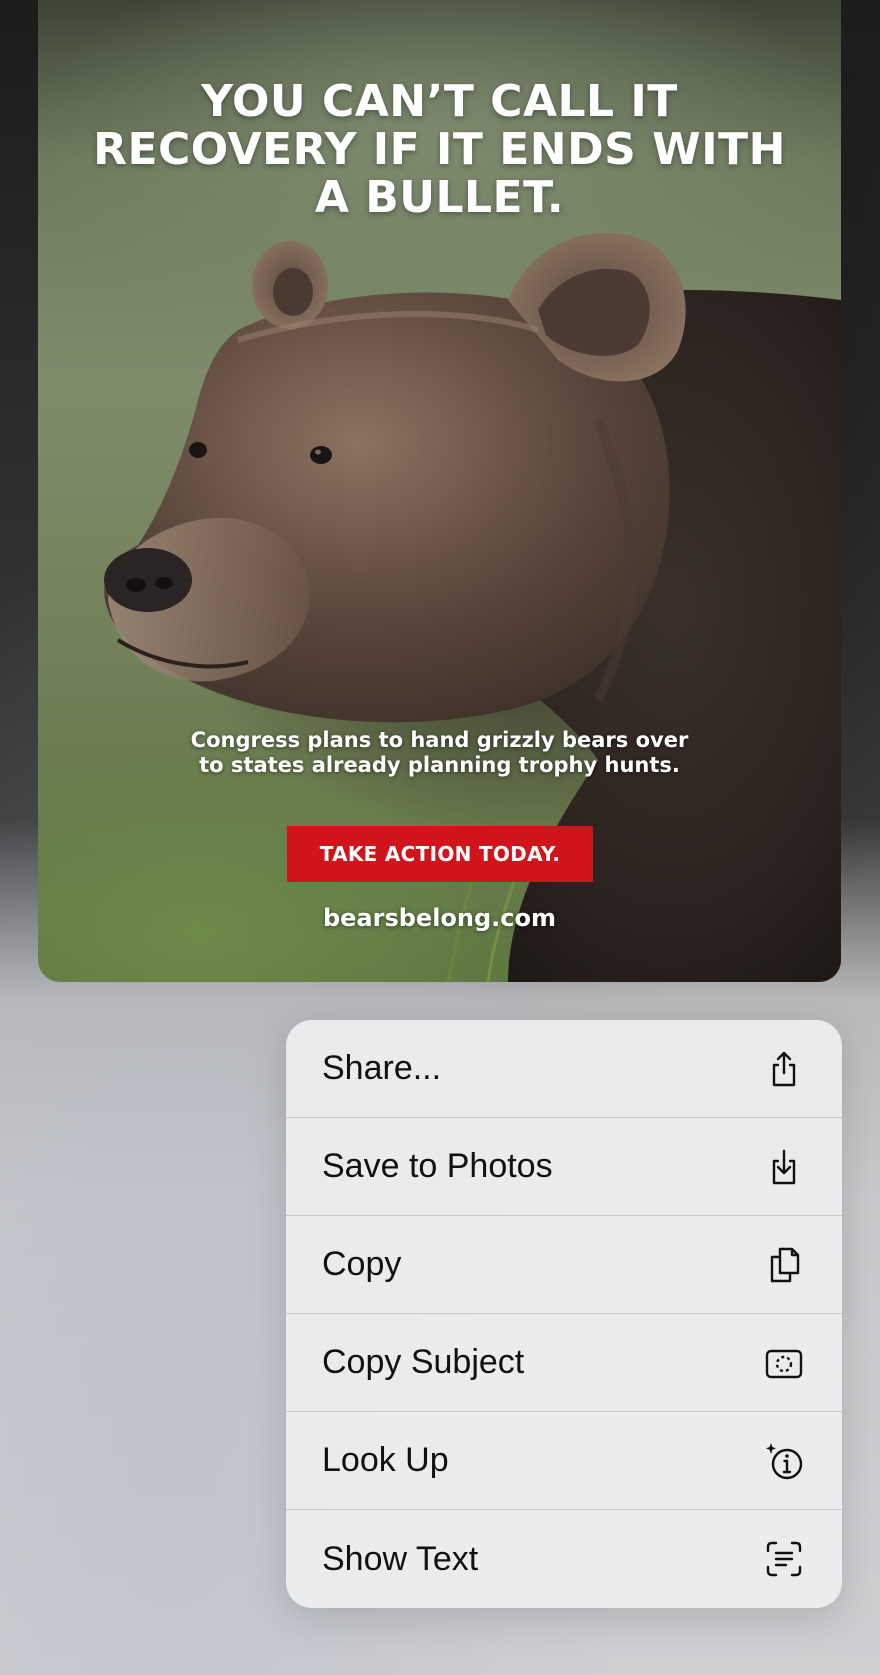  I want to click on menu-item-label: Save to Photos, so click(437, 1166).